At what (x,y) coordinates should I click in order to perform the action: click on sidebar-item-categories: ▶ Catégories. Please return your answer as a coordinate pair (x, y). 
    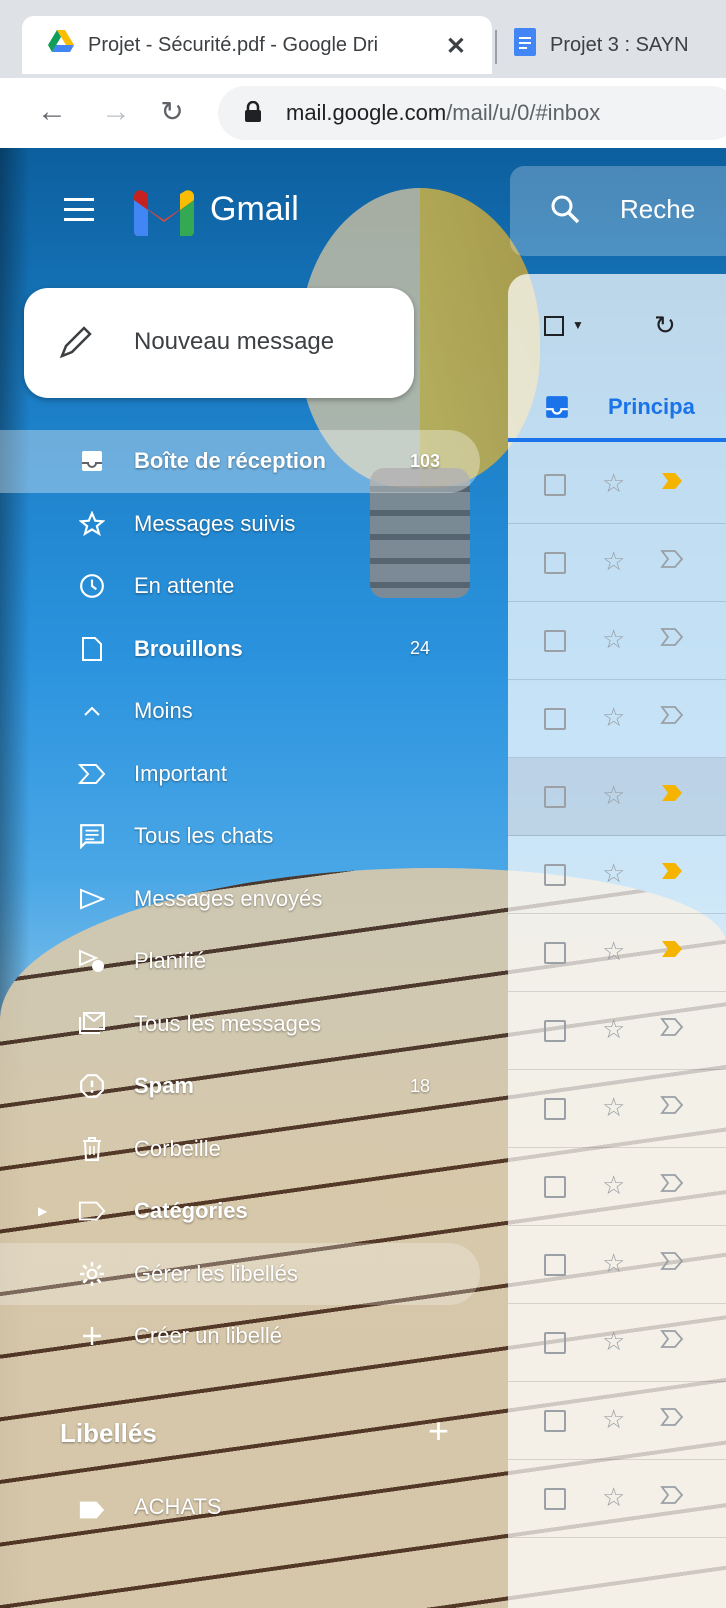
    Looking at the image, I should click on (240, 1211).